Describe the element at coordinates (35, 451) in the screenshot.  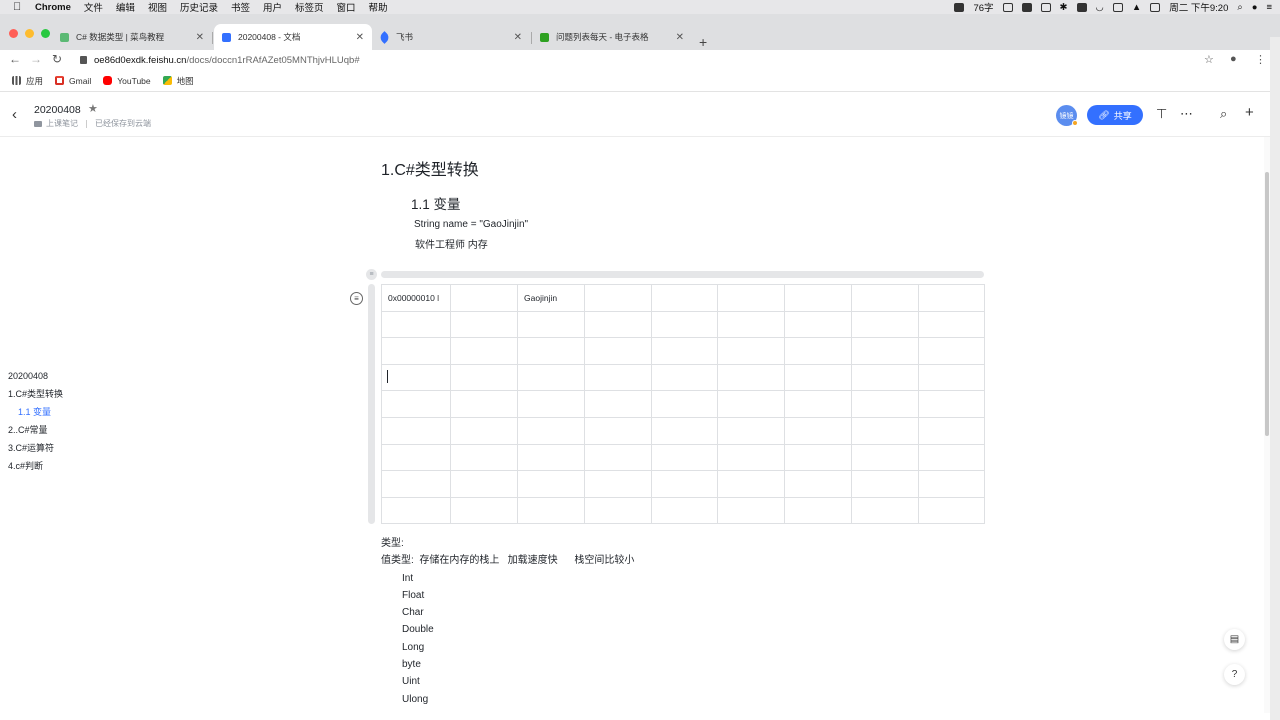
I see `outline-item: 3.C#运算符` at that location.